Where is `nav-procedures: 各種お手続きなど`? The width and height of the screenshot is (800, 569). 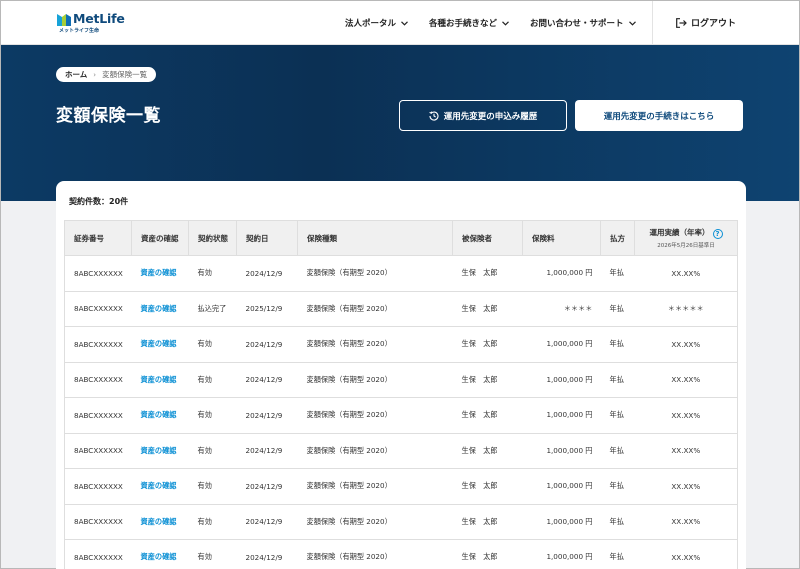
nav-procedures: 各種お手続きなど is located at coordinates (469, 23).